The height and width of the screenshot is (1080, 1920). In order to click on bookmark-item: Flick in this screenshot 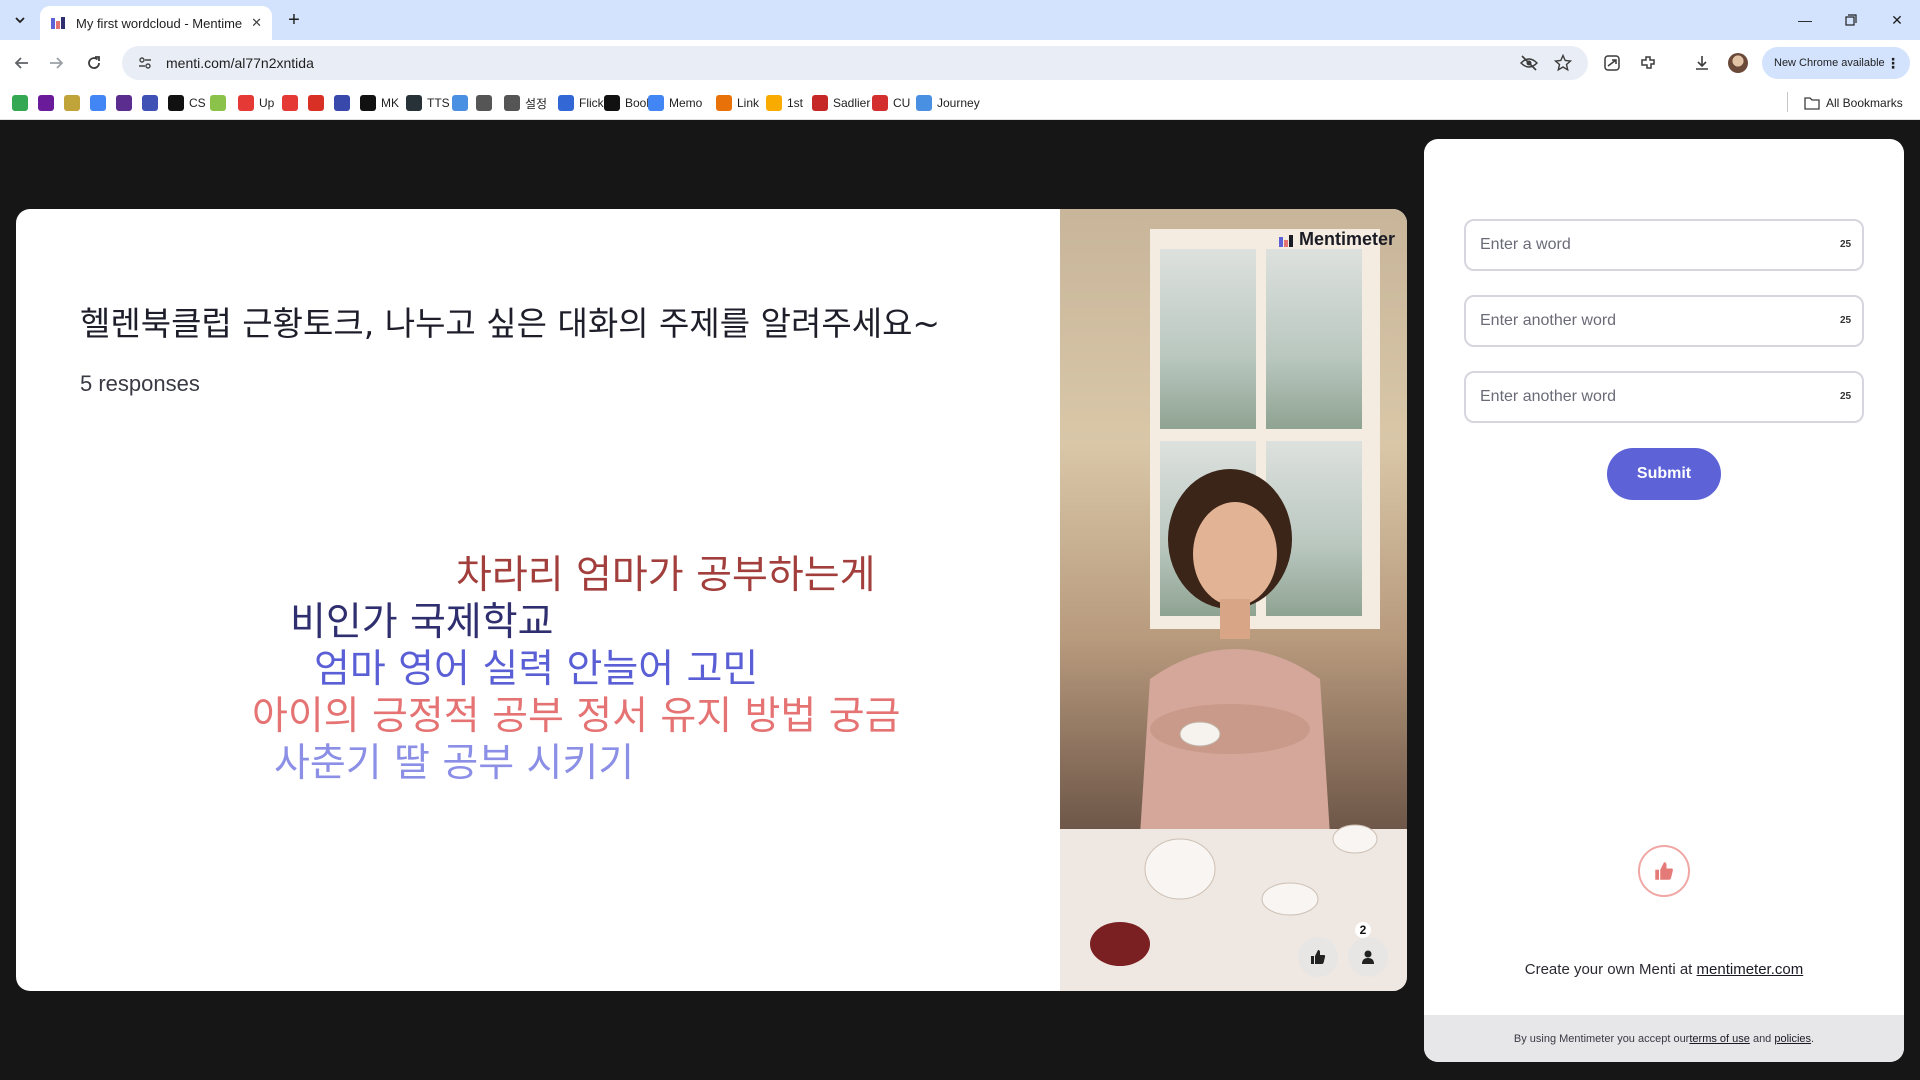, I will do `click(581, 103)`.